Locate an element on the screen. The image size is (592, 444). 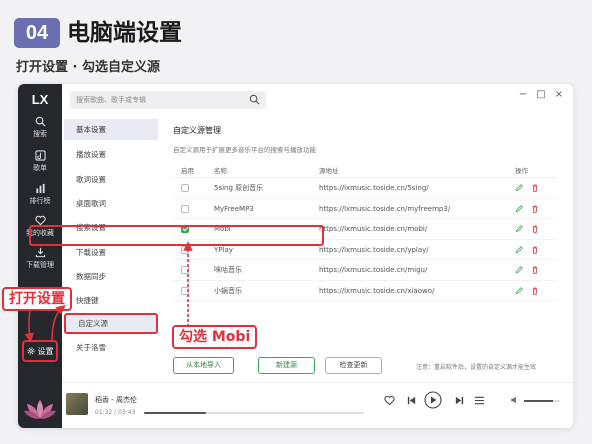
rail-label: 下载管理 is located at coordinates (40, 265).